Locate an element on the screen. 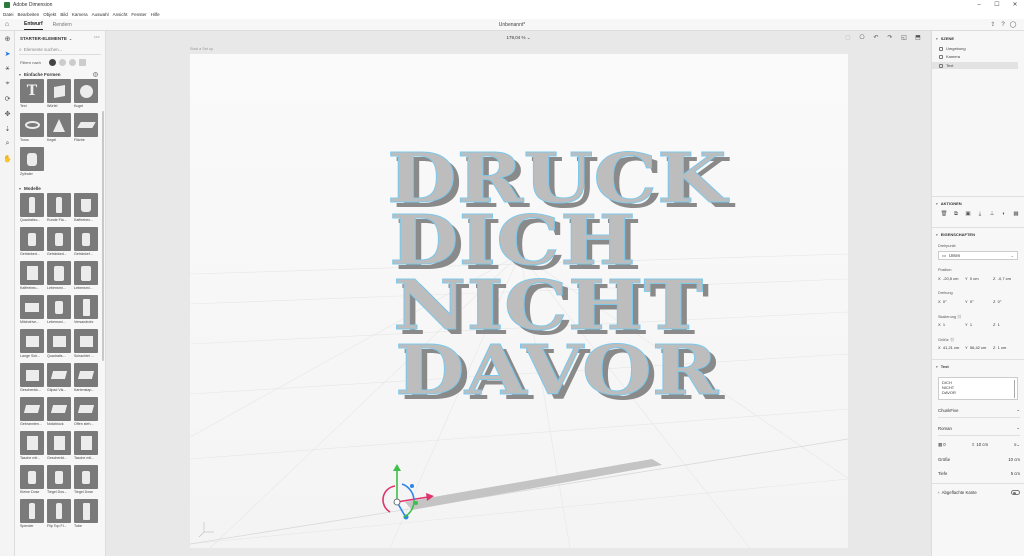 Image resolution: width=1024 pixels, height=556 pixels. menu-kamera: Kamera is located at coordinates (80, 14).